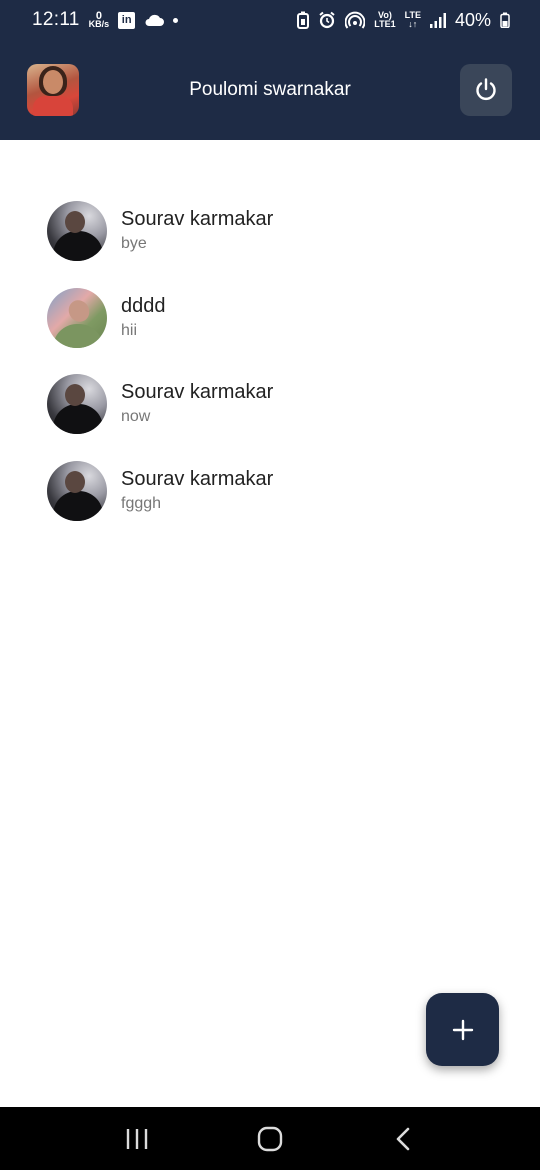 The image size is (540, 1170). What do you see at coordinates (270, 318) in the screenshot?
I see `chat-list-item: dddd hii` at bounding box center [270, 318].